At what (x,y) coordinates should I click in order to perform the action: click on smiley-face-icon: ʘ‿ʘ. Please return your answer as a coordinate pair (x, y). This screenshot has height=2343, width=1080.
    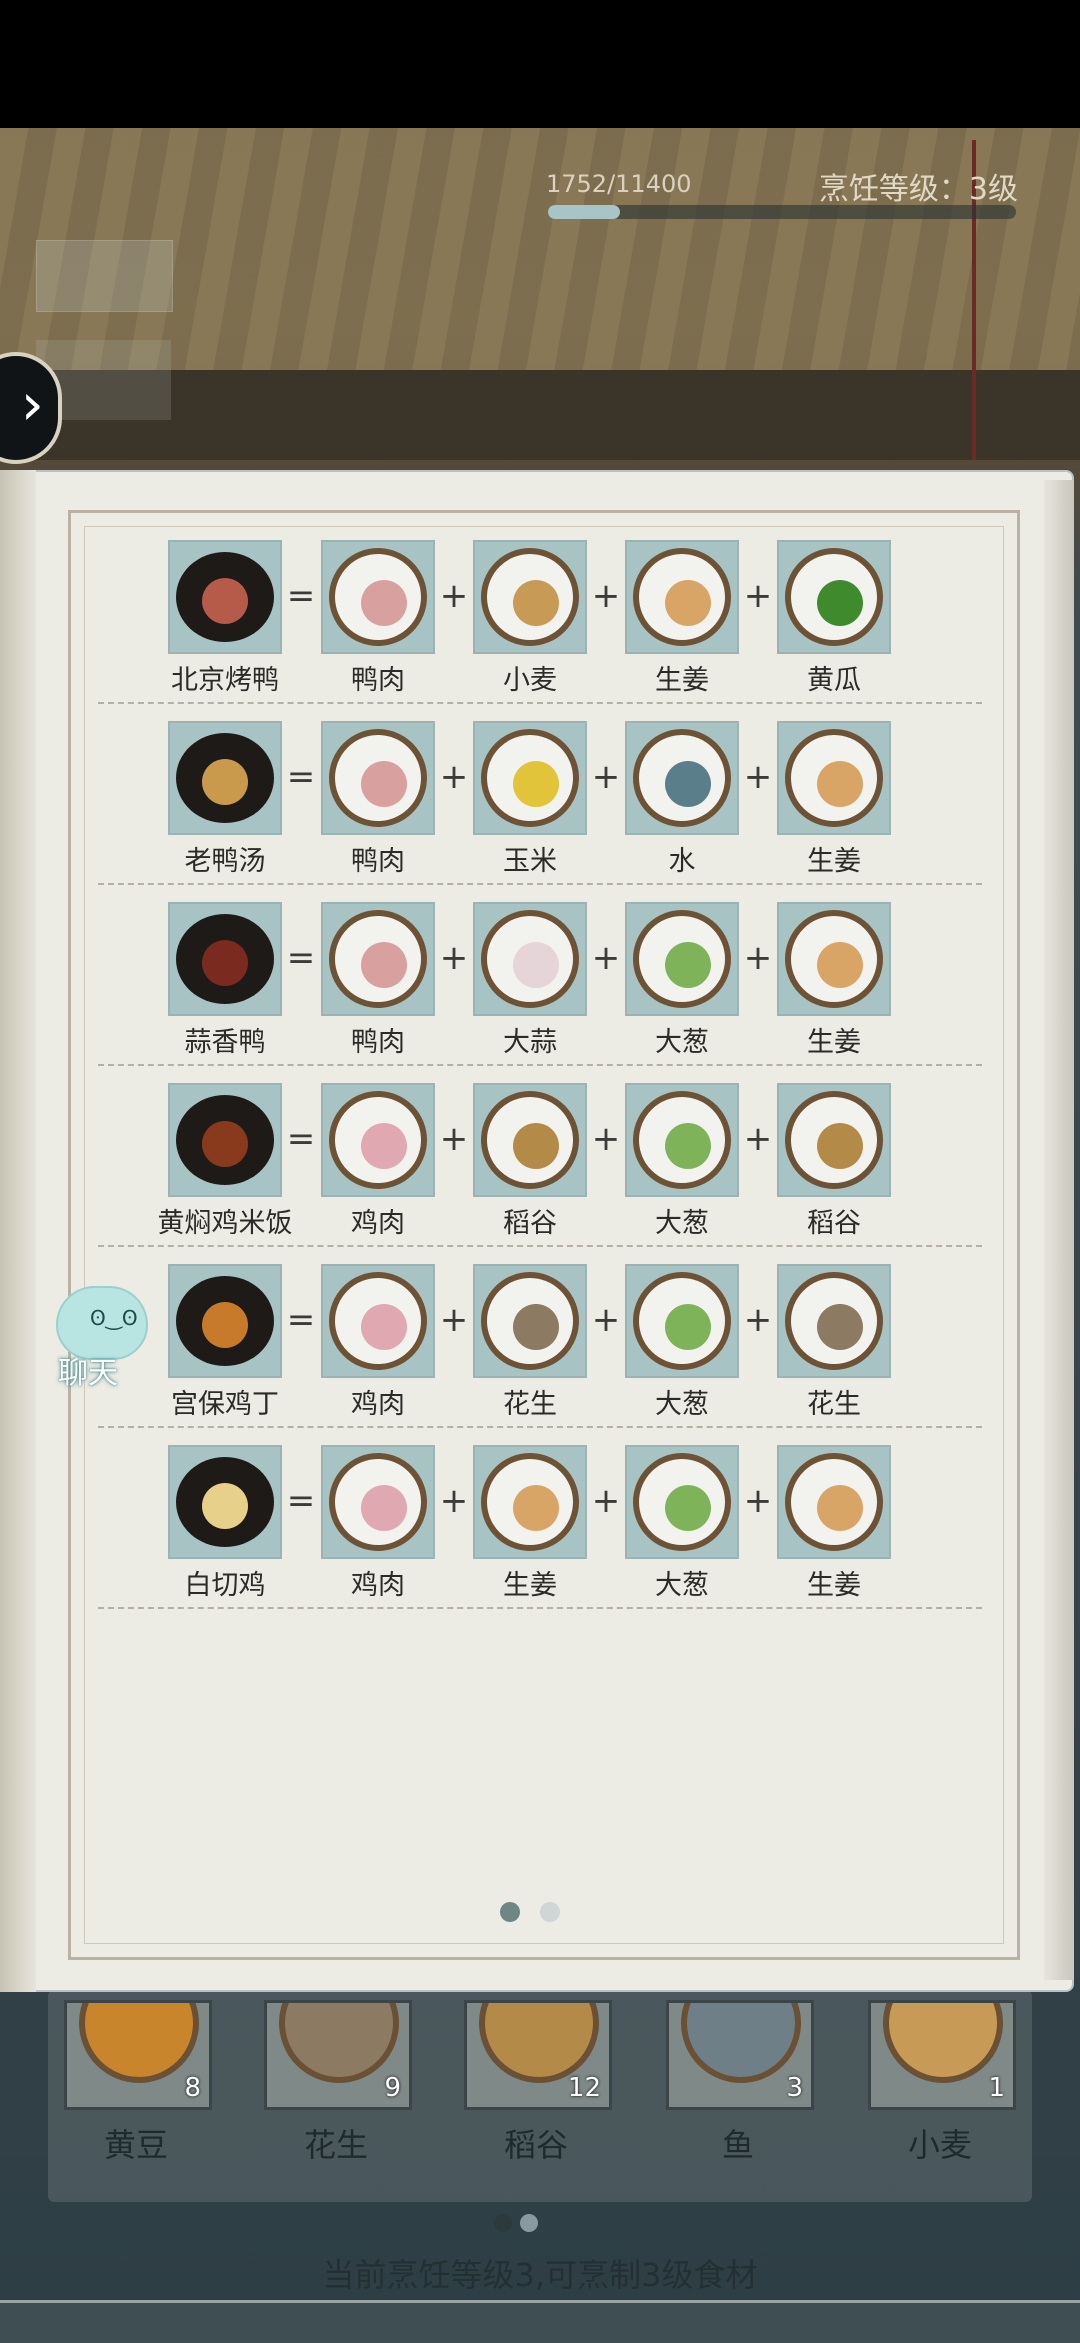
    Looking at the image, I should click on (114, 1318).